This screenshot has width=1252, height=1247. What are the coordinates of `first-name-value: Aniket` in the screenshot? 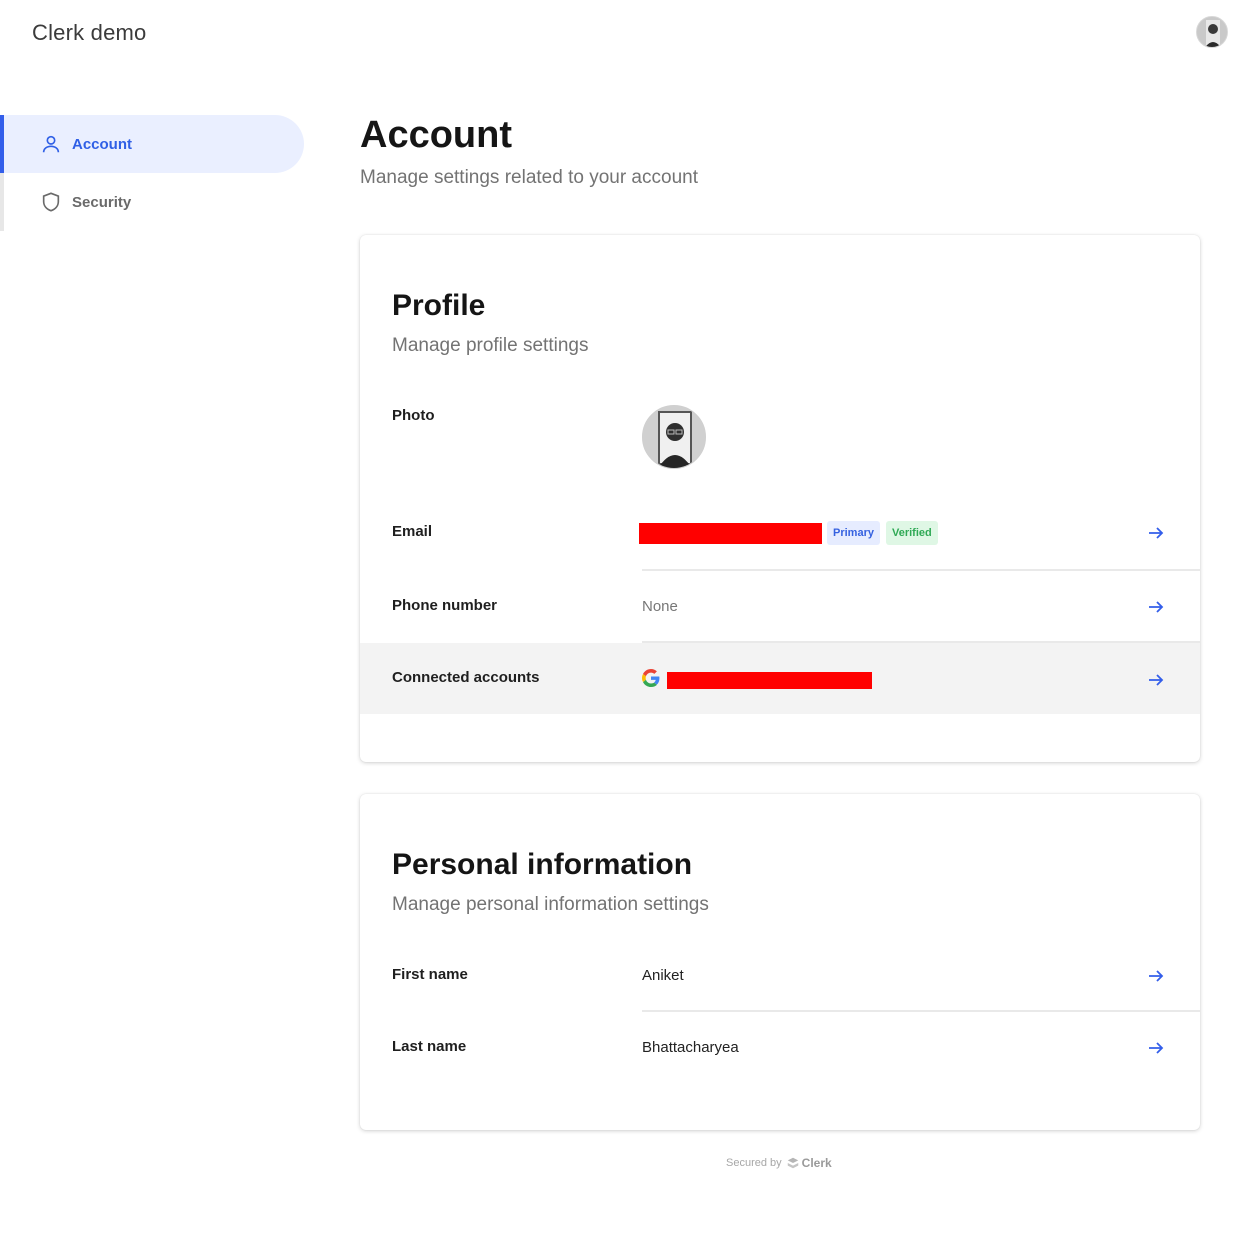 It's located at (663, 975).